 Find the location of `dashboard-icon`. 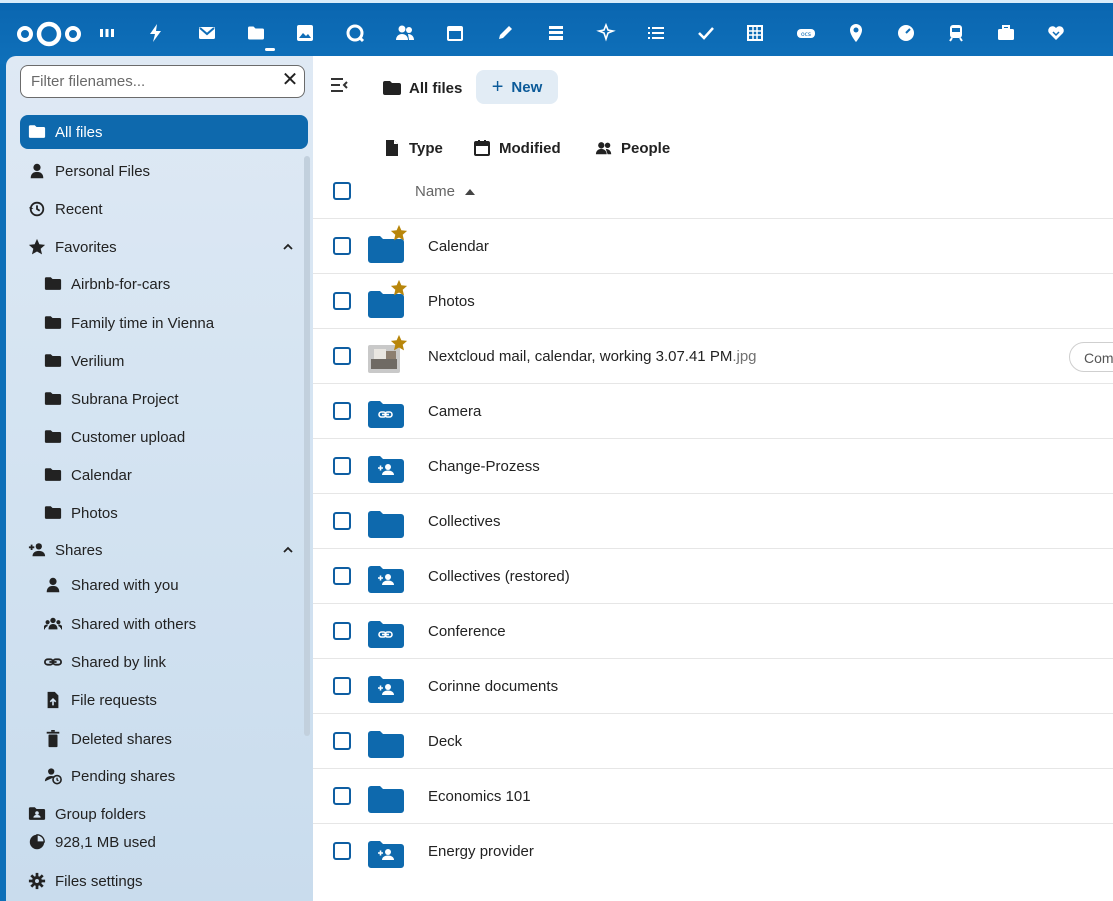

dashboard-icon is located at coordinates (107, 33).